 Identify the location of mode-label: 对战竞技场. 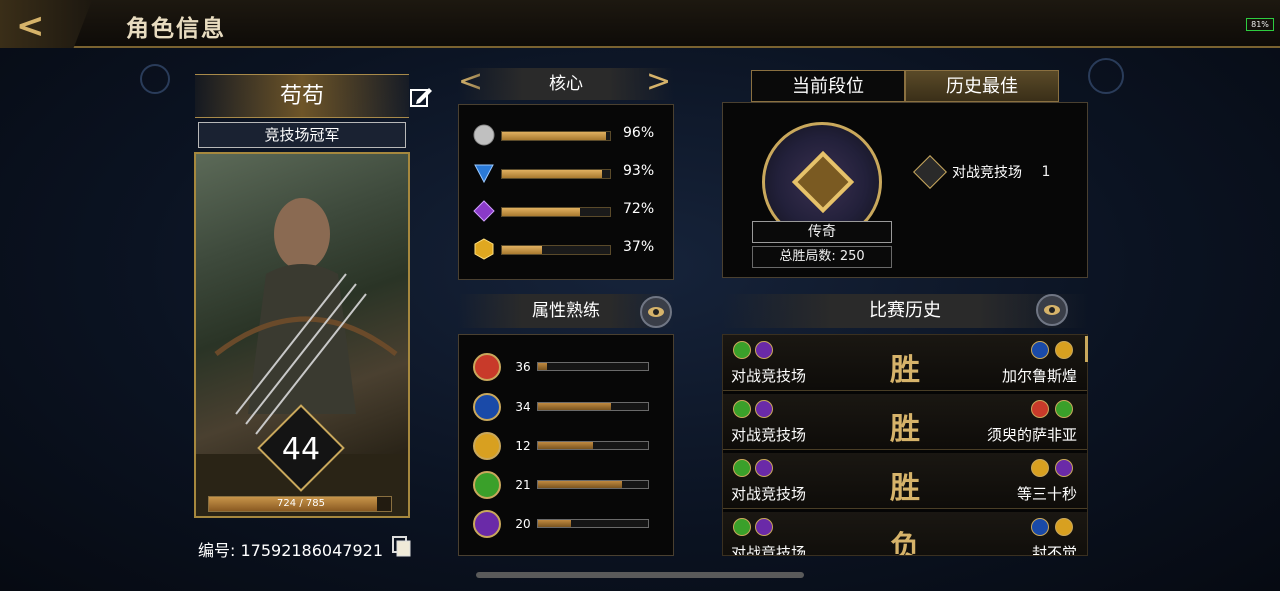
(987, 173).